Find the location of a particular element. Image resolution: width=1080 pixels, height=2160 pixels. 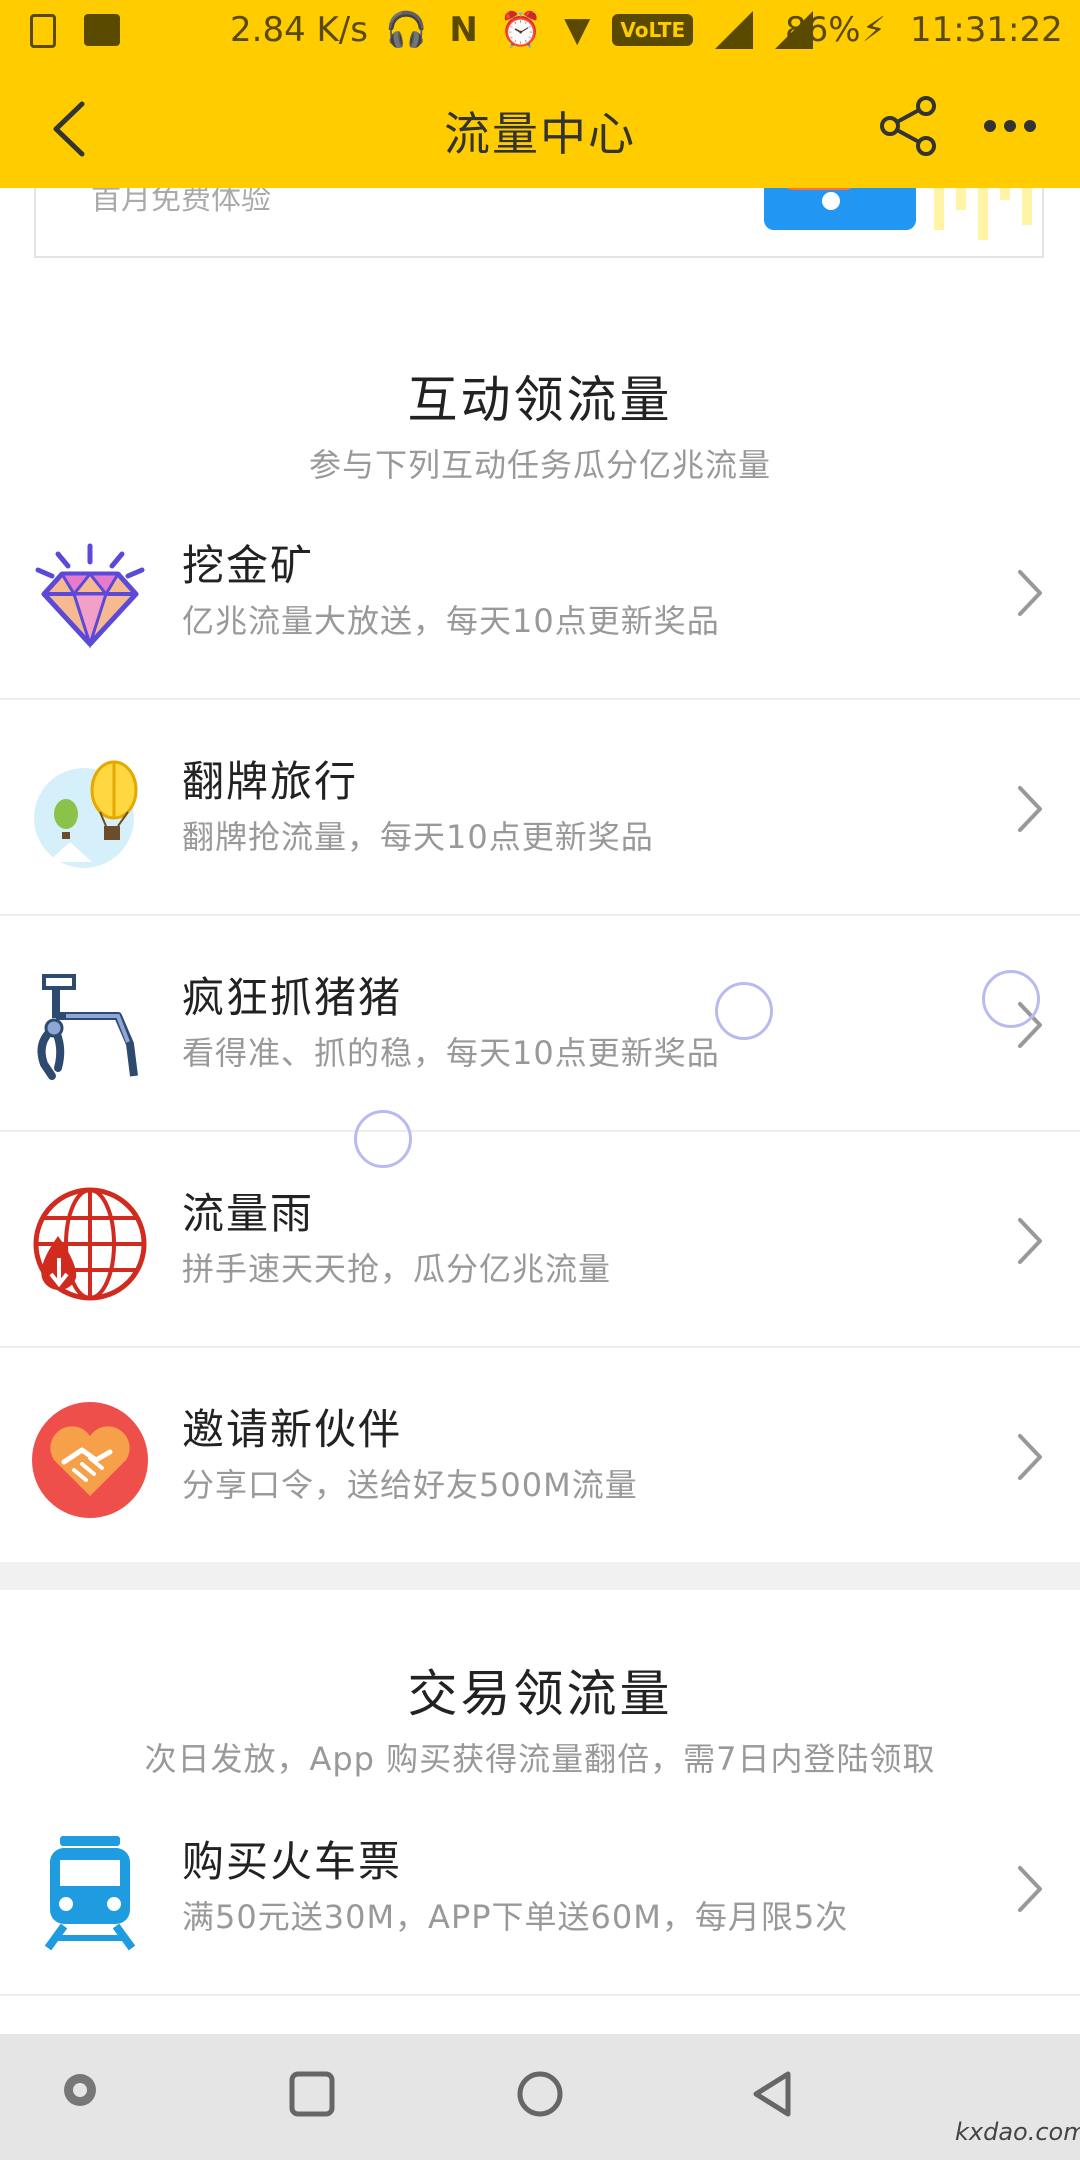

wifi-icon: ▼ is located at coordinates (577, 30).